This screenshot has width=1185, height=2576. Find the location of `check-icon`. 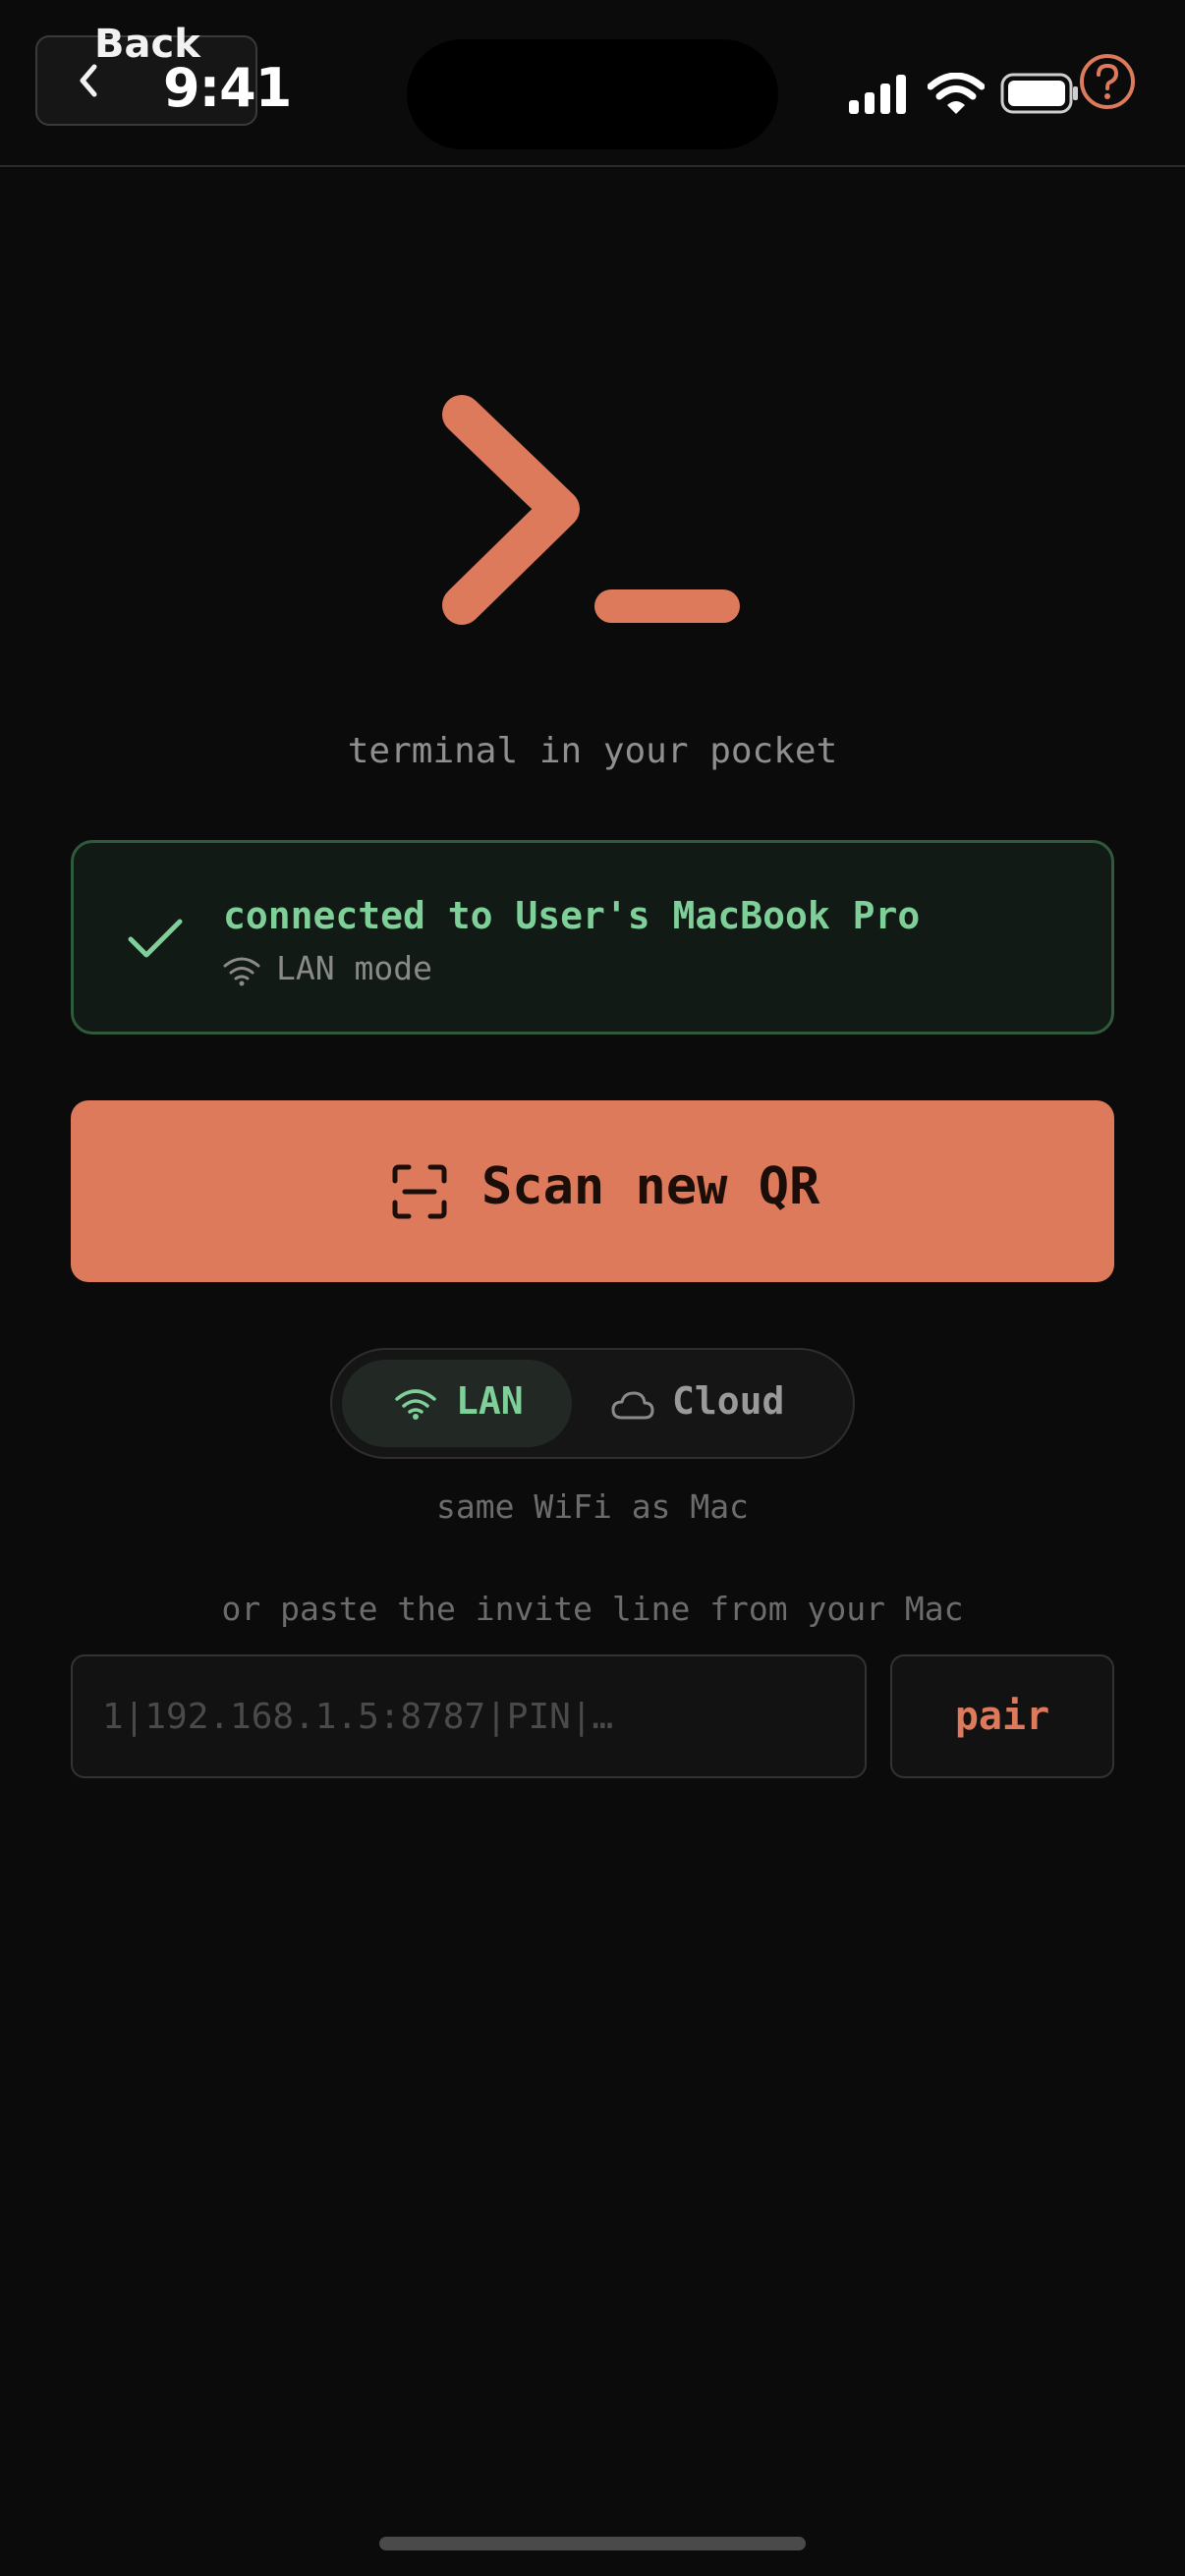

check-icon is located at coordinates (155, 938).